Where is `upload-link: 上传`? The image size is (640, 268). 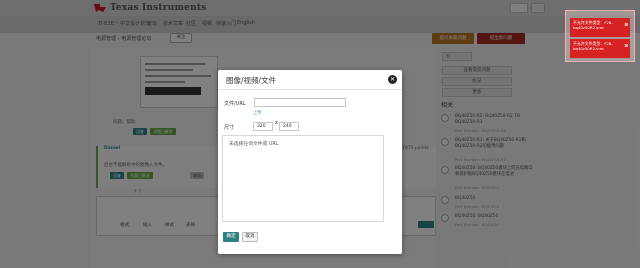
upload-link: 上传 is located at coordinates (257, 113).